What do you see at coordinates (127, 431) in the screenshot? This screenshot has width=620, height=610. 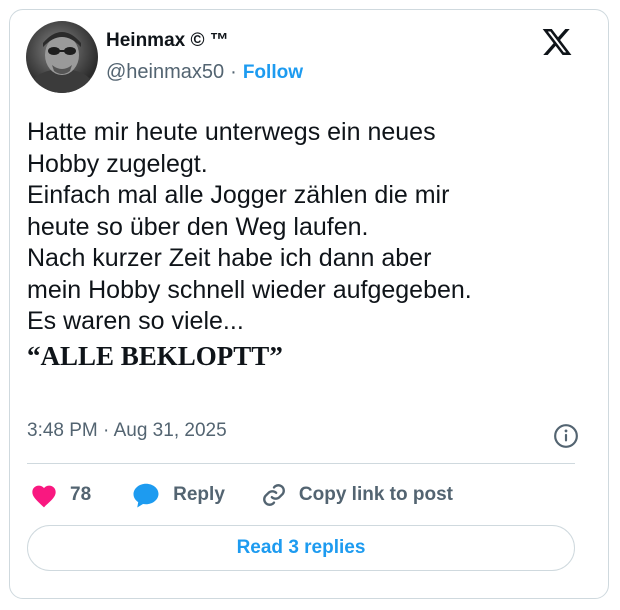 I see `tweet-timestamp: 3:48 PM · Aug 31, 2025` at bounding box center [127, 431].